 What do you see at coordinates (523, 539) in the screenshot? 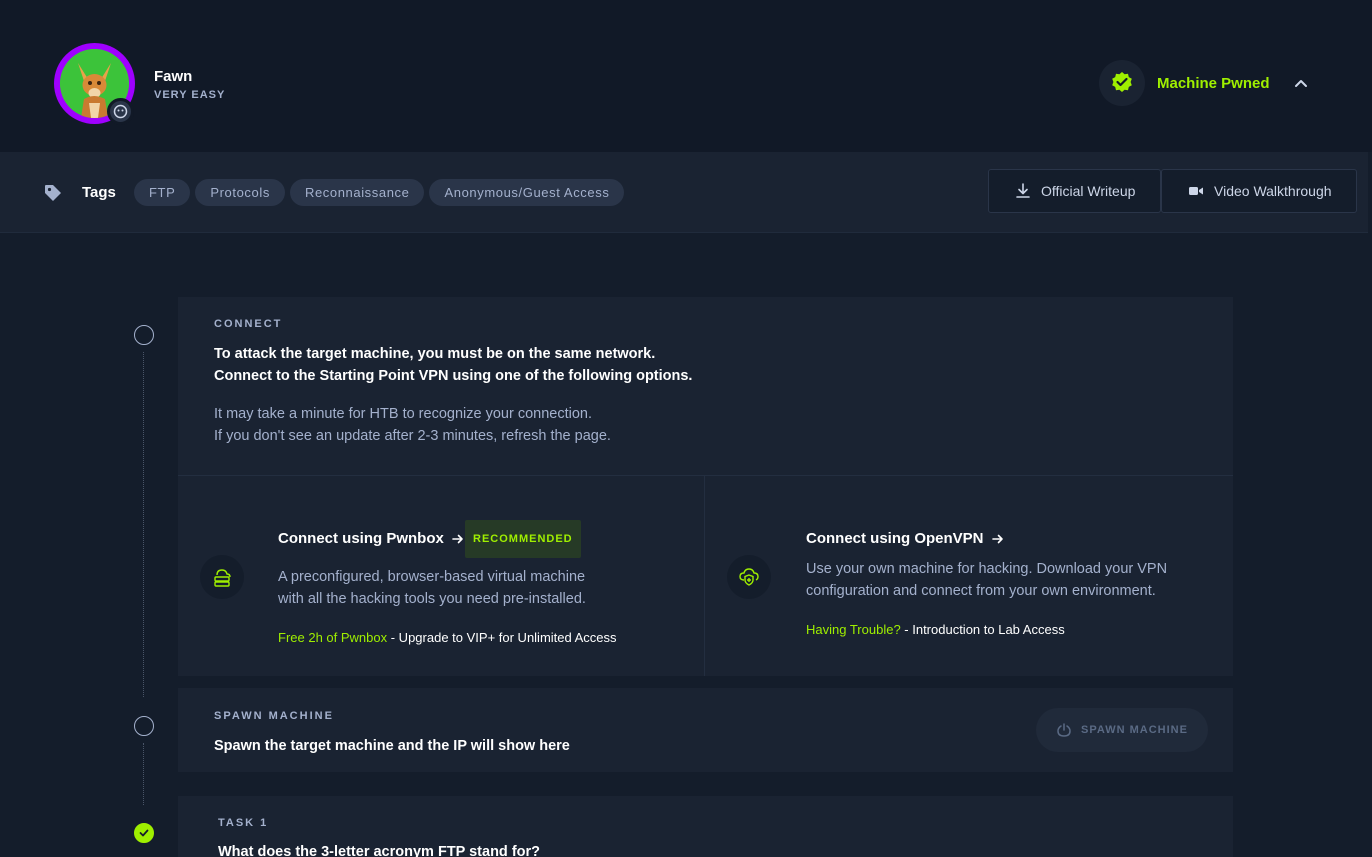
I see `recommended-badge: RECOMMENDED` at bounding box center [523, 539].